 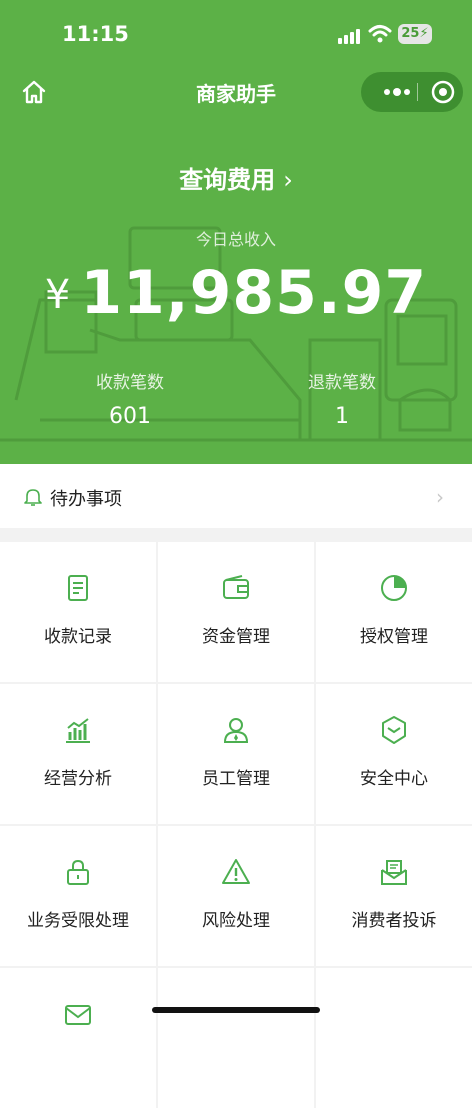 I want to click on home-indicator, so click(x=236, y=1010).